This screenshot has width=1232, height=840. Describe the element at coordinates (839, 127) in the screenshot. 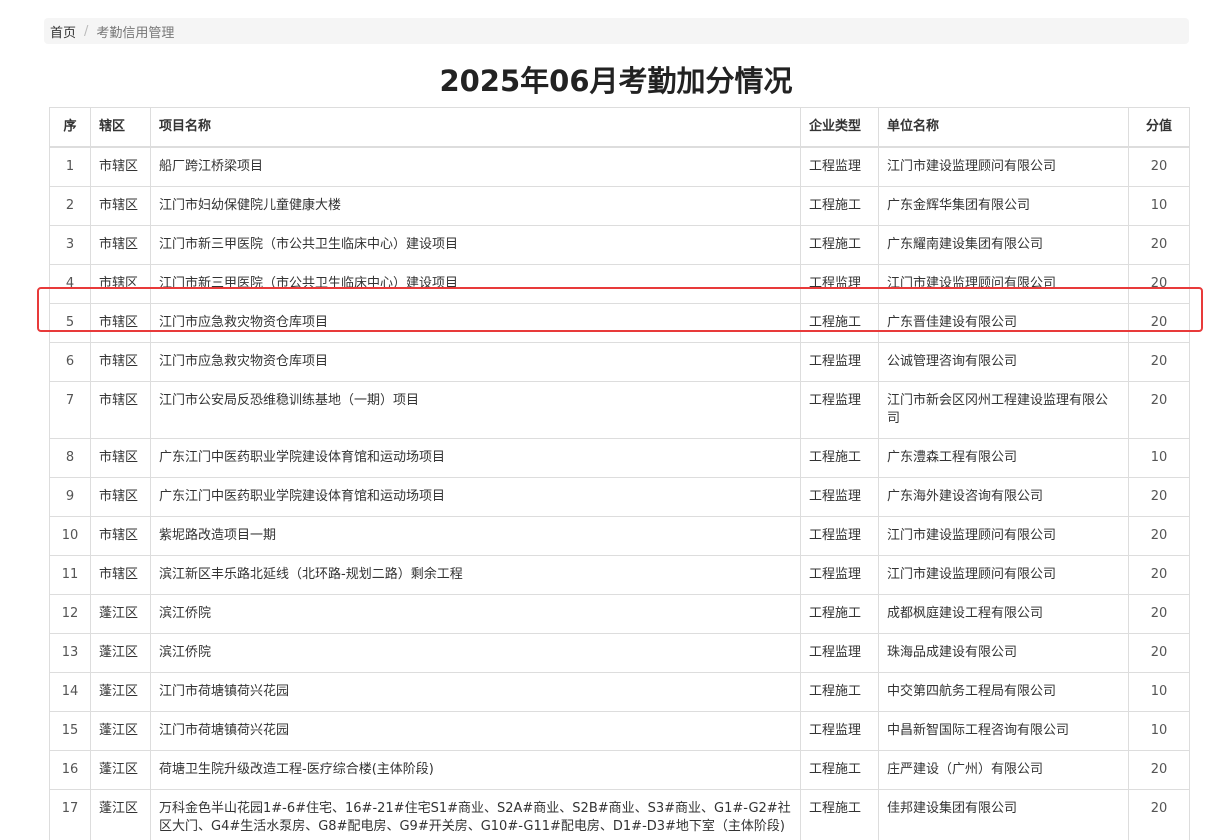

I see `header-type: 企业类型` at that location.